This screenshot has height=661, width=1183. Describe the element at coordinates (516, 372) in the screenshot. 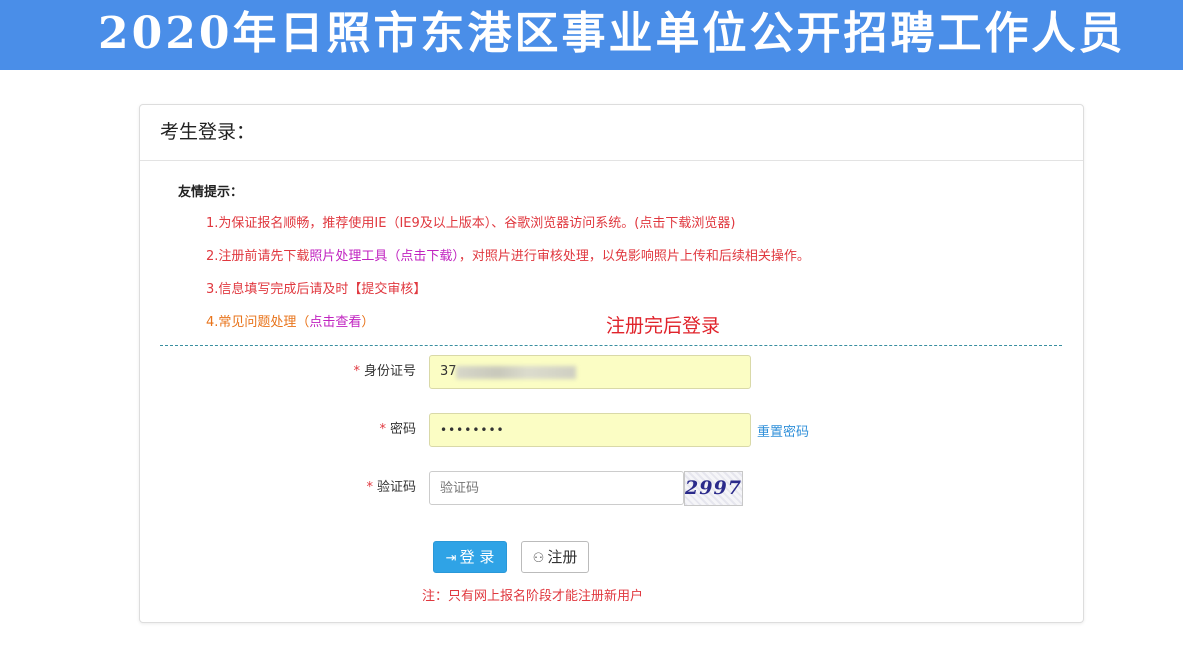

I see `id-number-redaction` at that location.